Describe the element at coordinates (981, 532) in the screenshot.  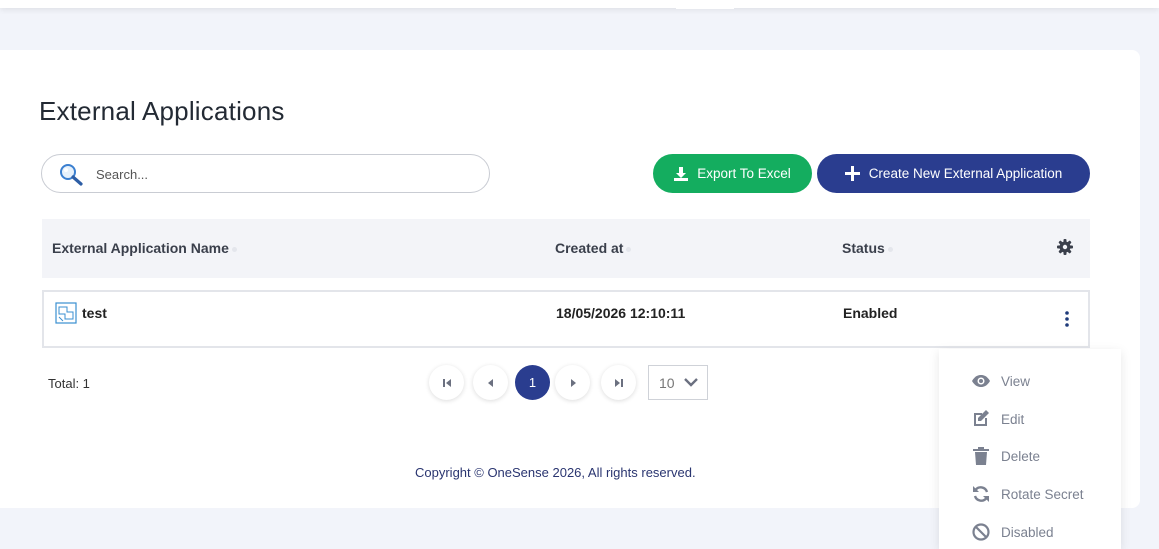
I see `ban-icon` at that location.